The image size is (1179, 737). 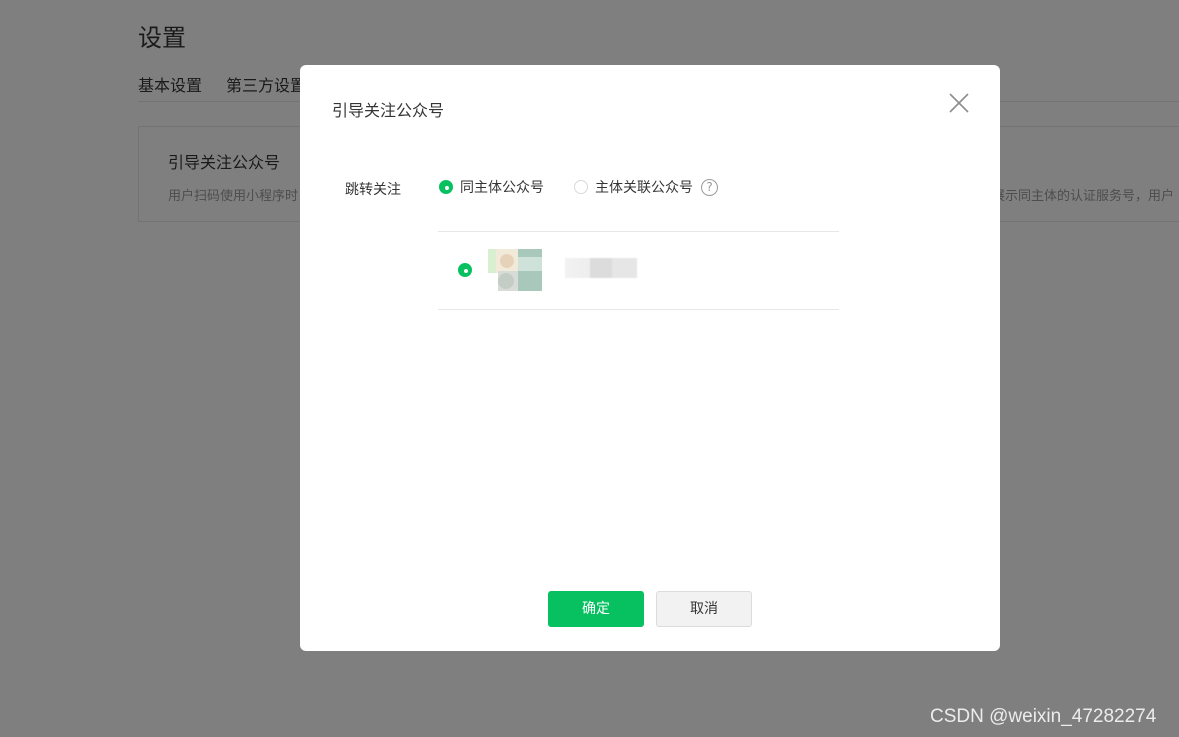 I want to click on radio-unchecked-icon, so click(x=581, y=187).